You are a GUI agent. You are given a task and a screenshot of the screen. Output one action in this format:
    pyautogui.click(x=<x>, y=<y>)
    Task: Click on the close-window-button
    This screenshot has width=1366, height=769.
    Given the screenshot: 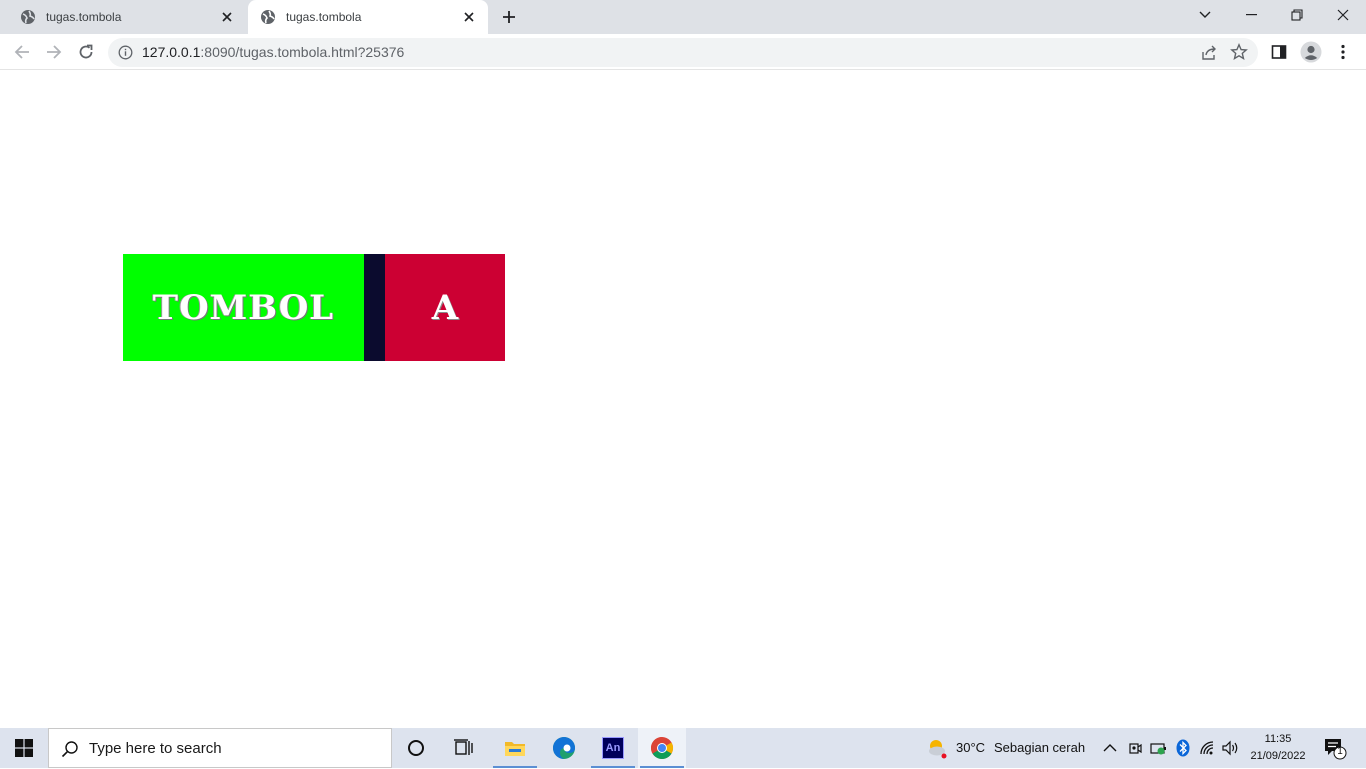 What is the action you would take?
    pyautogui.click(x=1343, y=15)
    